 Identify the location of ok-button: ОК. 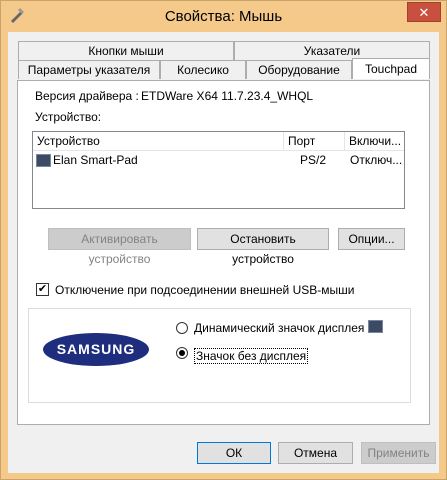
(234, 453).